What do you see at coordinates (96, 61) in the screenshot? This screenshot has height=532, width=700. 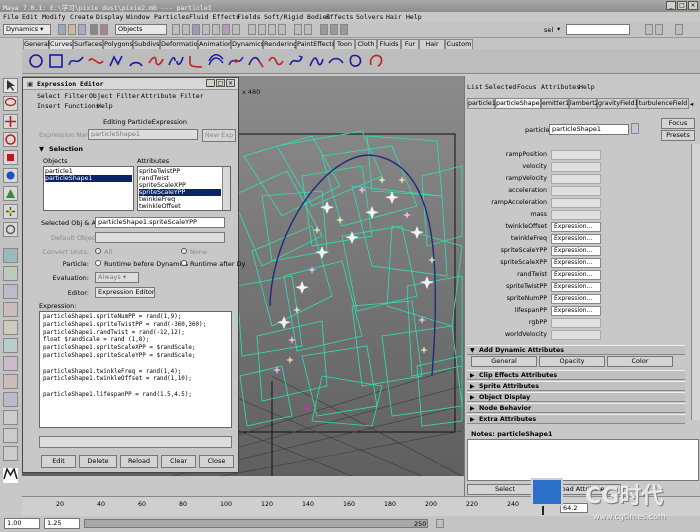 I see `ep-curve-icon` at bounding box center [96, 61].